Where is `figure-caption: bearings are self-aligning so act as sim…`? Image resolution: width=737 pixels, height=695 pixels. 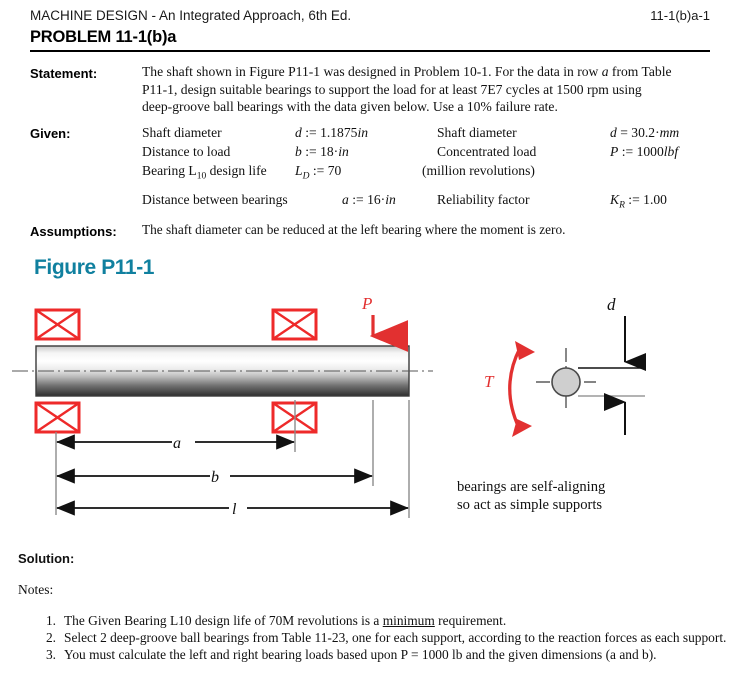 figure-caption: bearings are self-aligning so act as sim… is located at coordinates (531, 496).